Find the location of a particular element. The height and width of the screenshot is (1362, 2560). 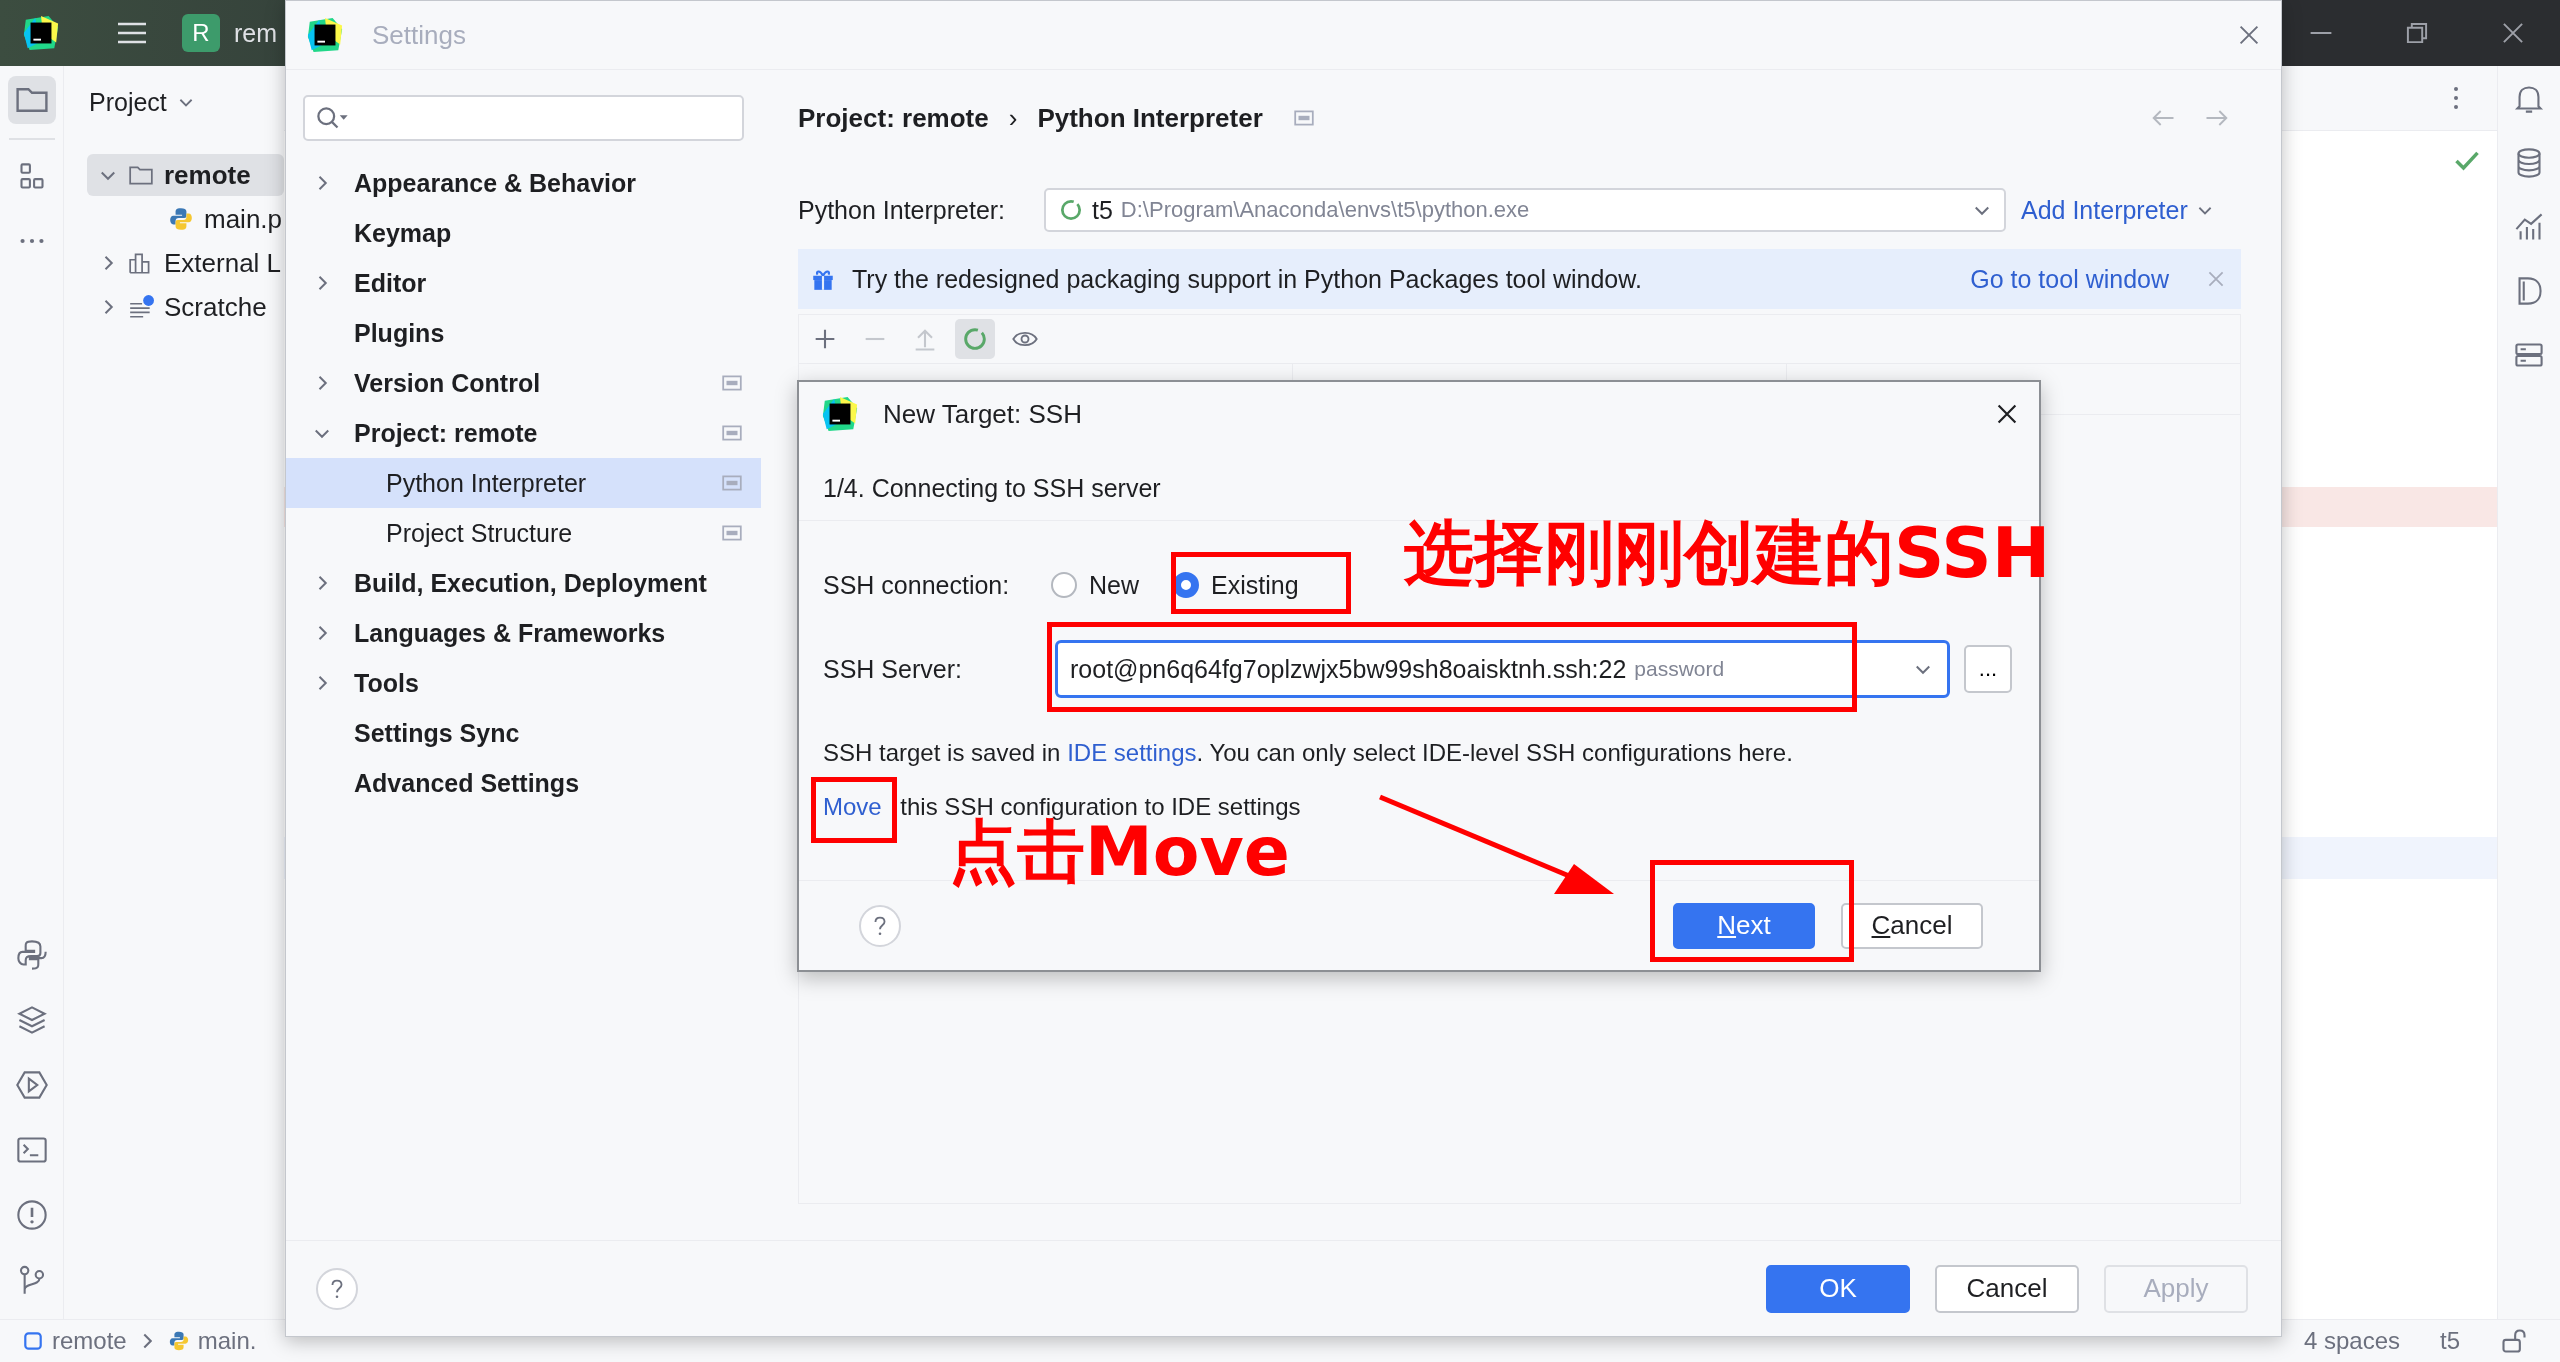

radio-option: New is located at coordinates (1095, 585).